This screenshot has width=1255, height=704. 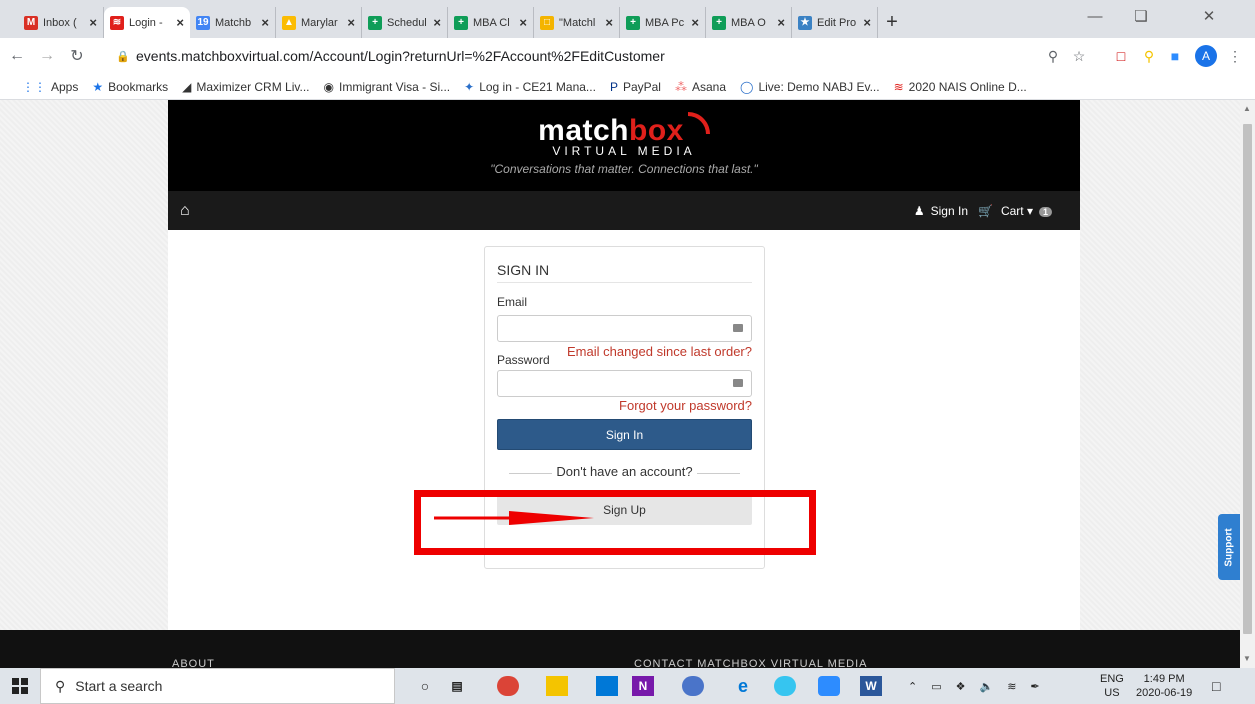 What do you see at coordinates (47, 56) in the screenshot?
I see `forward-icon: →` at bounding box center [47, 56].